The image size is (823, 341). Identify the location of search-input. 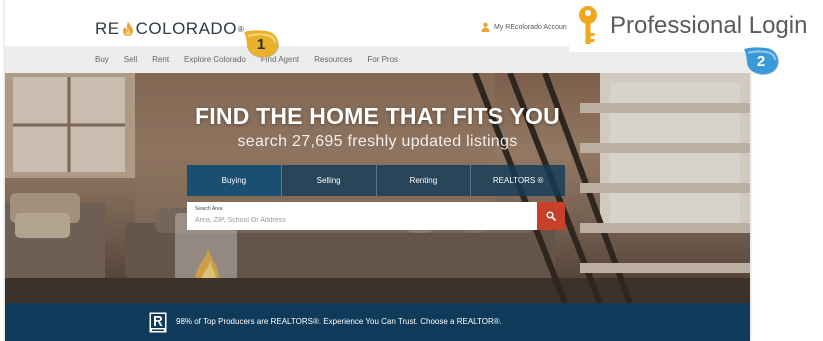
(360, 220).